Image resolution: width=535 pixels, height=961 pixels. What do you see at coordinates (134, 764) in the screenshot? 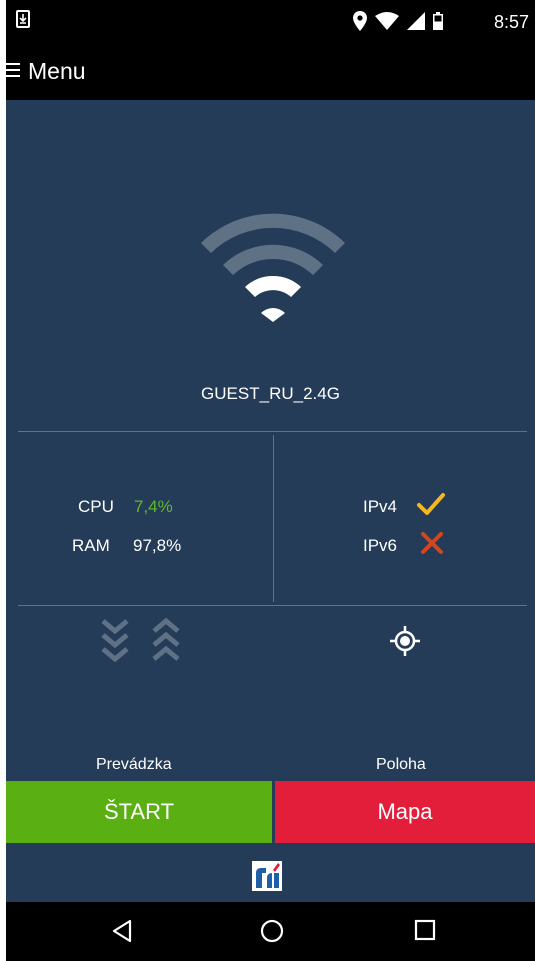
I see `traffic-caption: Prevádzka` at bounding box center [134, 764].